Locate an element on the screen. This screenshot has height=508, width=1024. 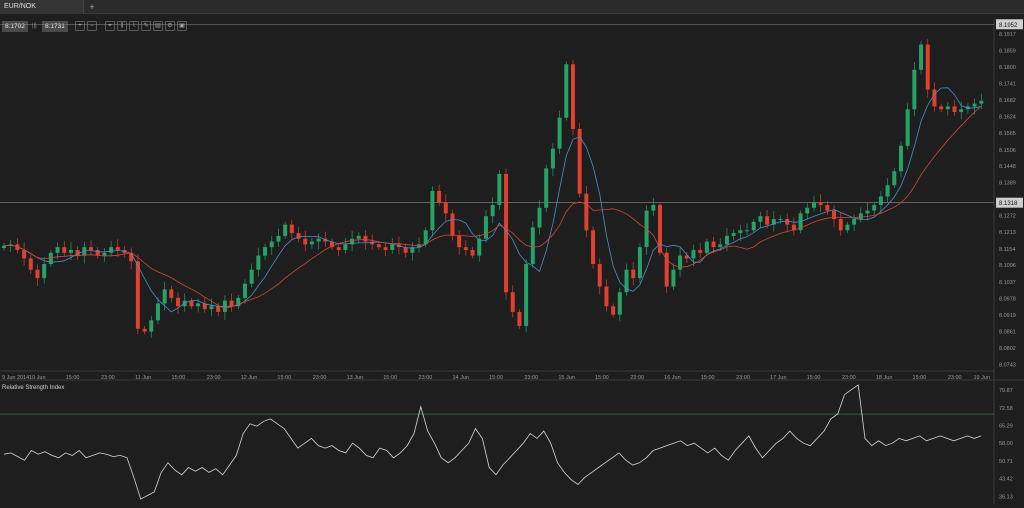
time-tick-label: 19 Jun is located at coordinates (981, 378).